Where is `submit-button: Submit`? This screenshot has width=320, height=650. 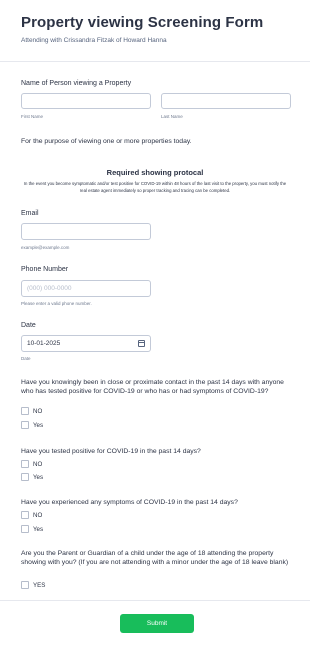 submit-button: Submit is located at coordinates (157, 623).